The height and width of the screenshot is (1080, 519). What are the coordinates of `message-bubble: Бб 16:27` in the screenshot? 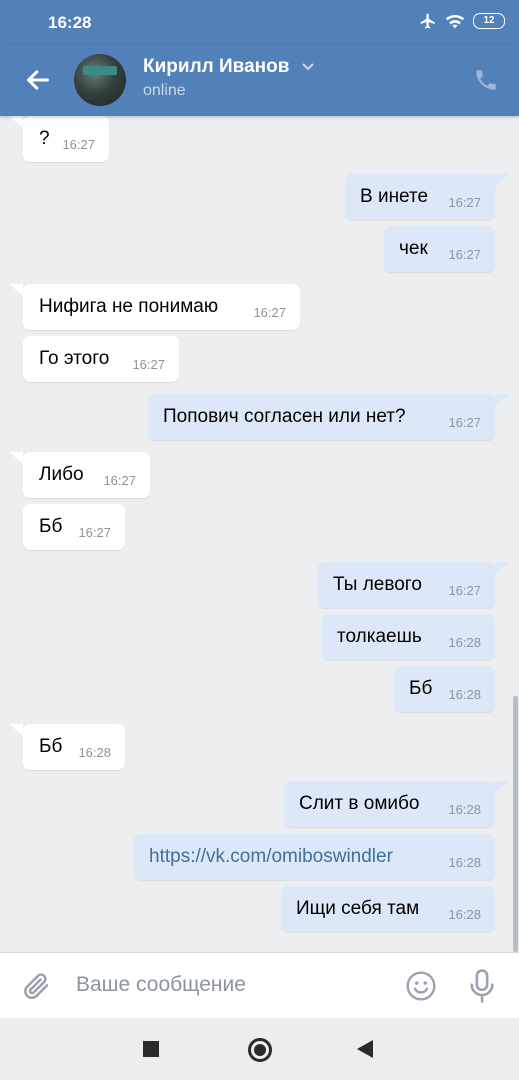 It's located at (74, 527).